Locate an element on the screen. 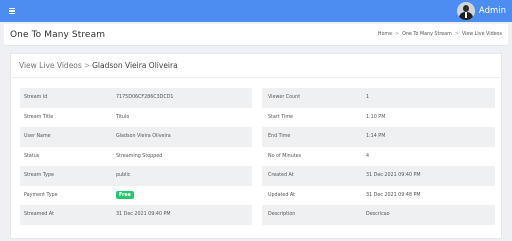 The height and width of the screenshot is (241, 512). detail-row: Description Descricao is located at coordinates (378, 215).